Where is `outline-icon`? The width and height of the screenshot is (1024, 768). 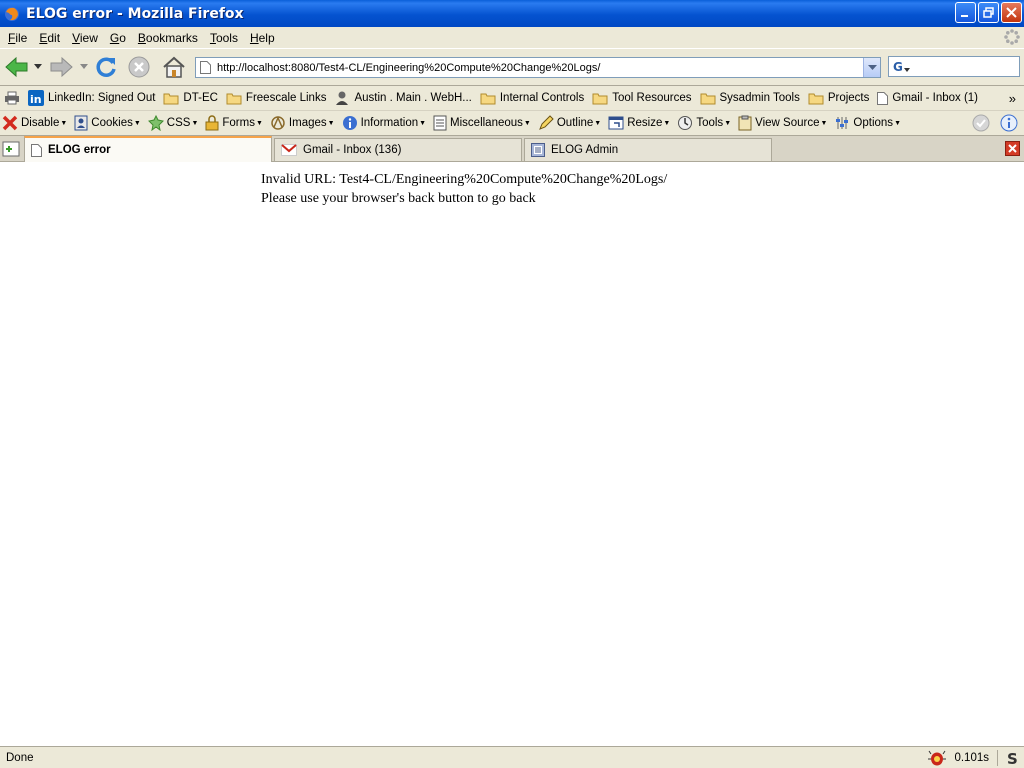
outline-icon is located at coordinates (546, 123).